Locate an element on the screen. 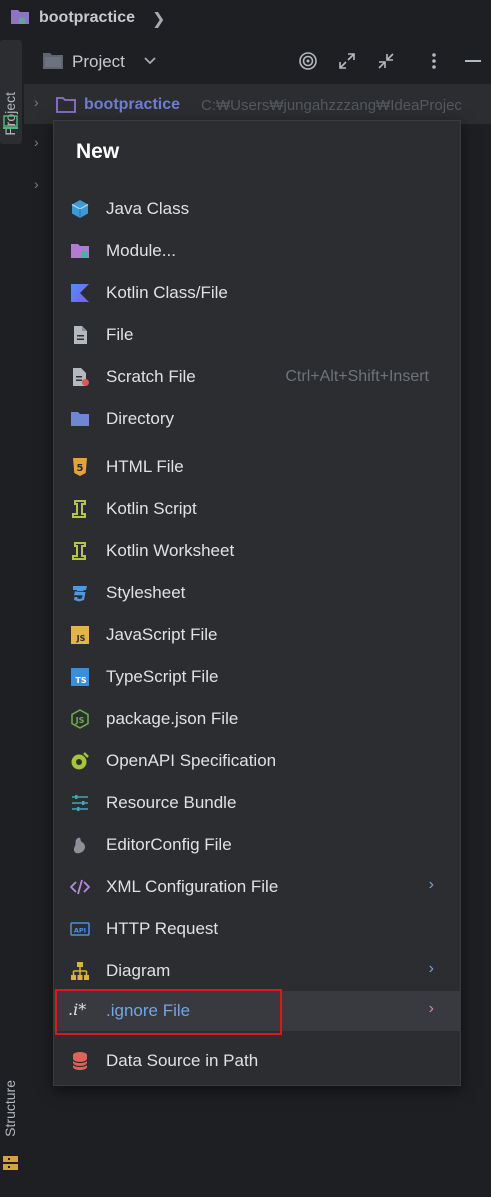 This screenshot has width=491, height=1197. menu-item-http-request: API HTTP Request is located at coordinates (257, 929).